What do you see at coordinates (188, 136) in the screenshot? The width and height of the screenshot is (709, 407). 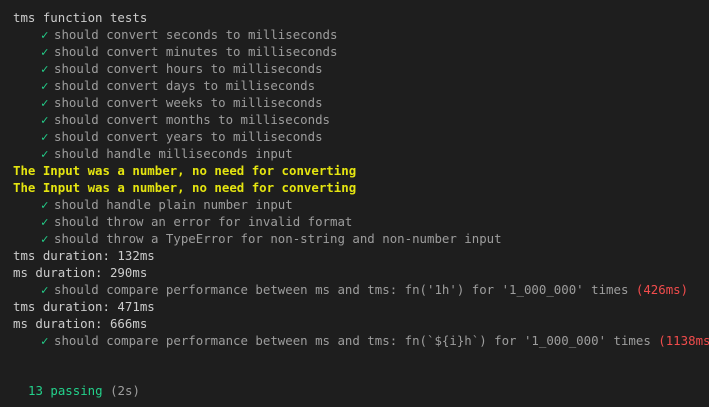 I see `test-name: should convert years to milliseconds` at bounding box center [188, 136].